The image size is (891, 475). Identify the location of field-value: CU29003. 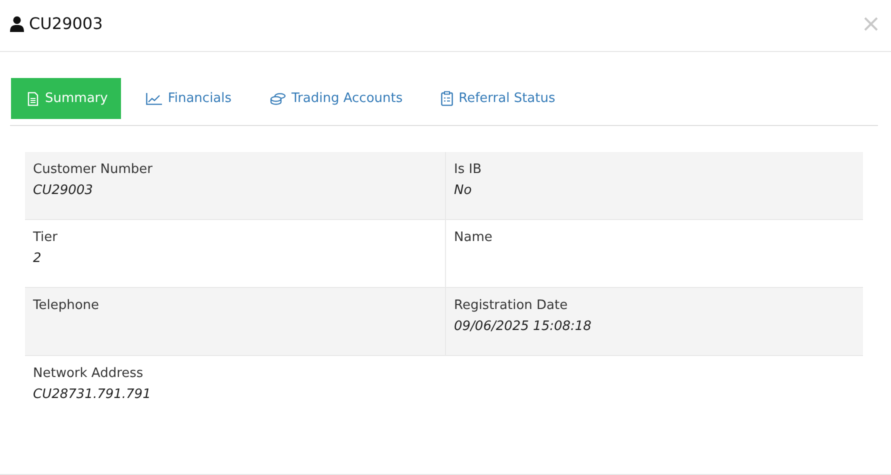
(63, 190).